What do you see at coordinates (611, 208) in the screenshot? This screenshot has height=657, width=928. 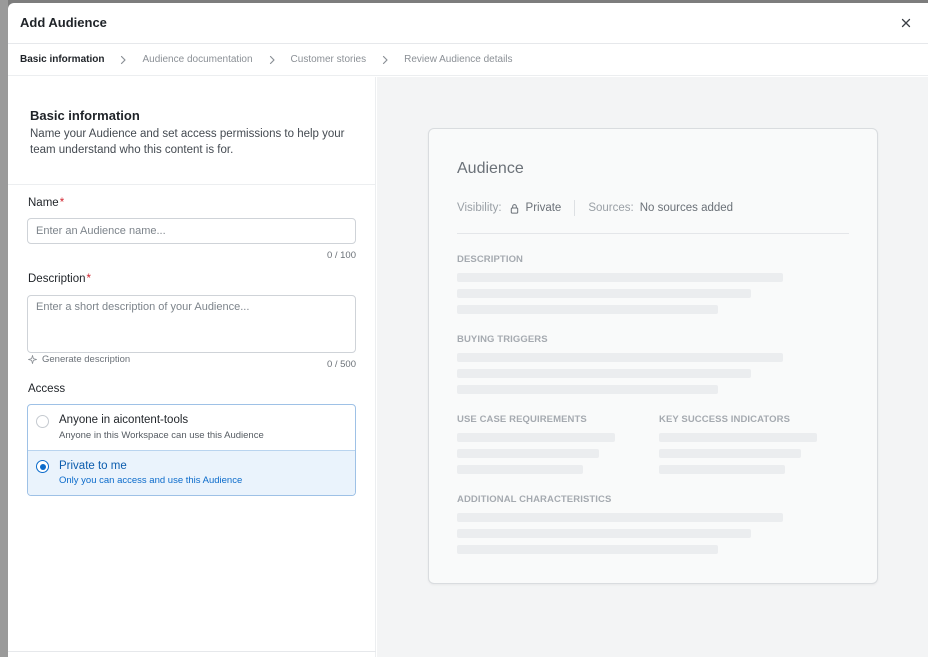 I see `sources-label: Sources:` at bounding box center [611, 208].